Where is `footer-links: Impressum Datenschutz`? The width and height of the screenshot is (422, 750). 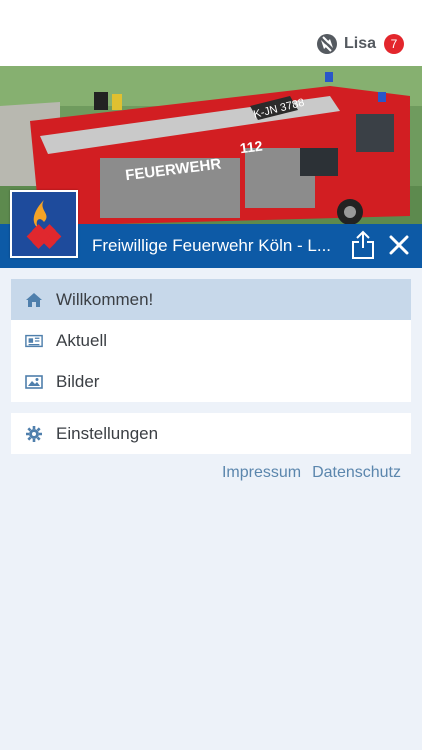 footer-links: Impressum Datenschutz is located at coordinates (311, 473).